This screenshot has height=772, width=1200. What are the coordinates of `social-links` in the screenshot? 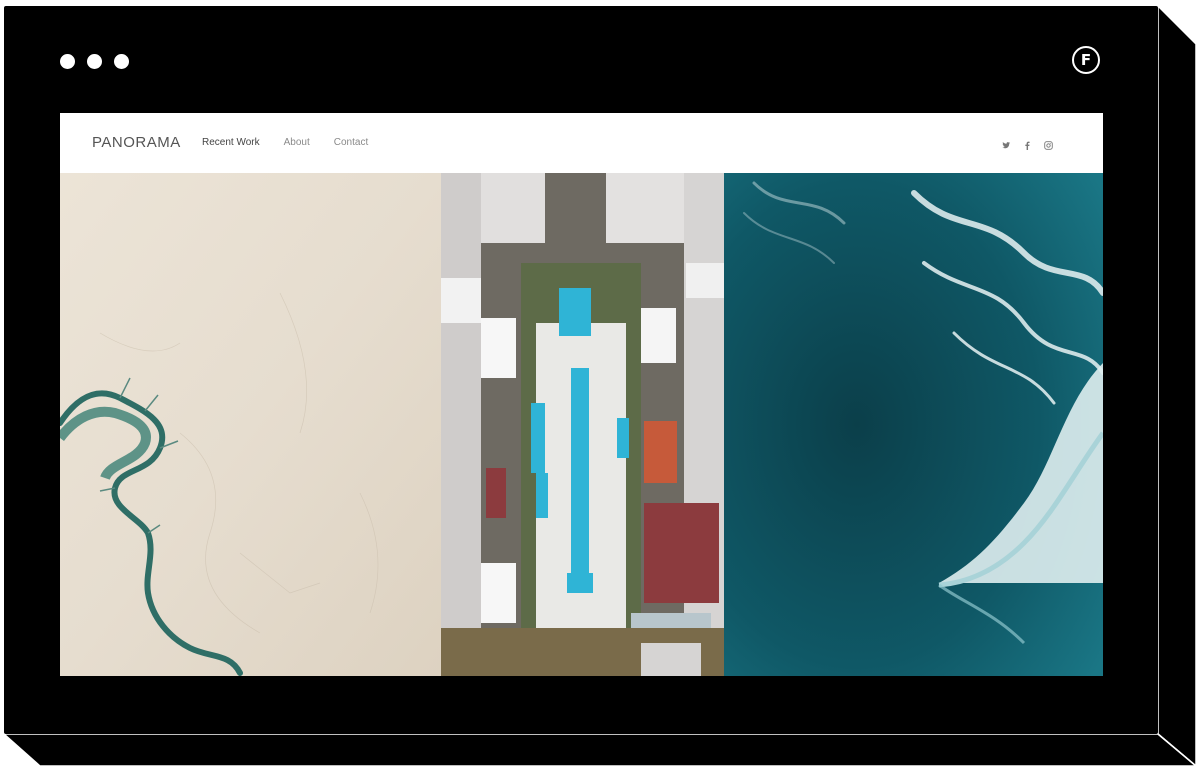 It's located at (1027, 143).